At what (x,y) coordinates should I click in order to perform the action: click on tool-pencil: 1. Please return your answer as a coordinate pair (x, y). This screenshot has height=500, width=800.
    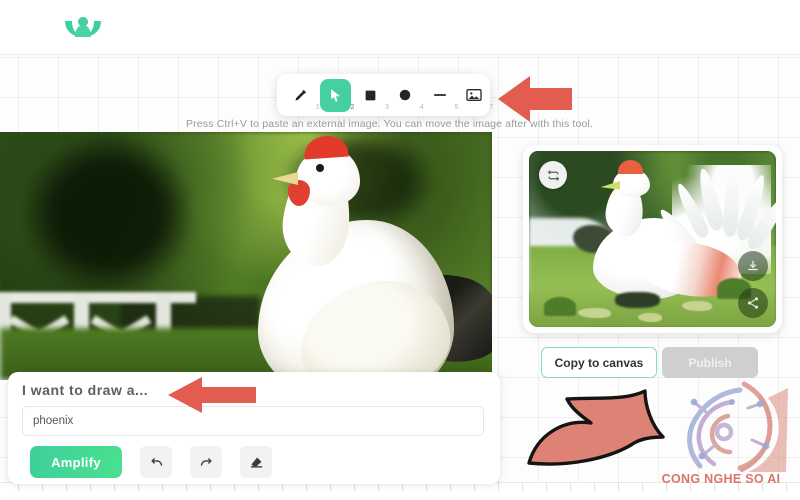
    Looking at the image, I should click on (302, 95).